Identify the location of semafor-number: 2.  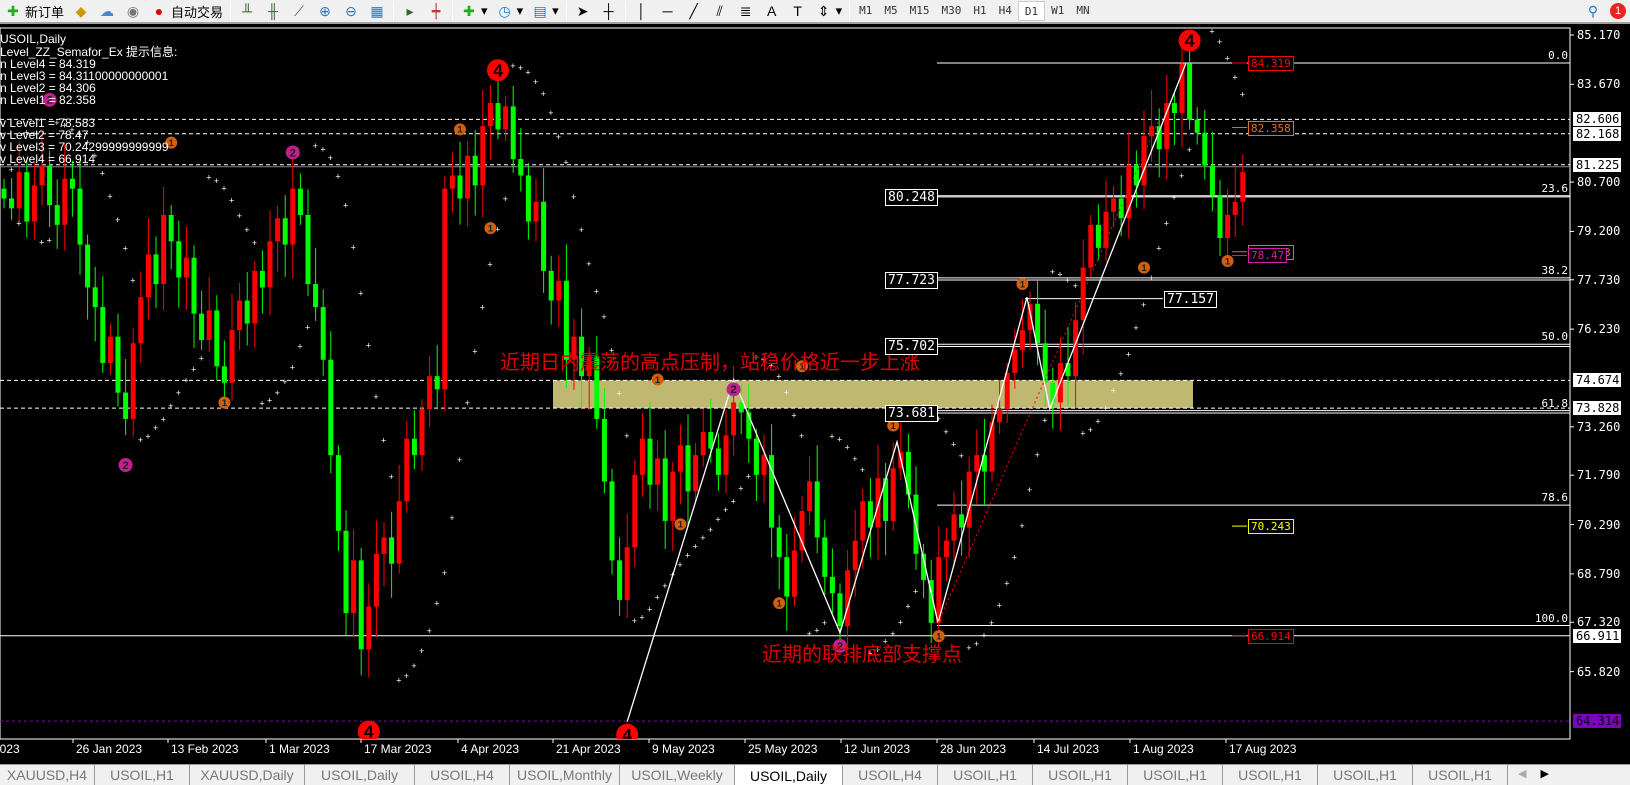
(125, 466).